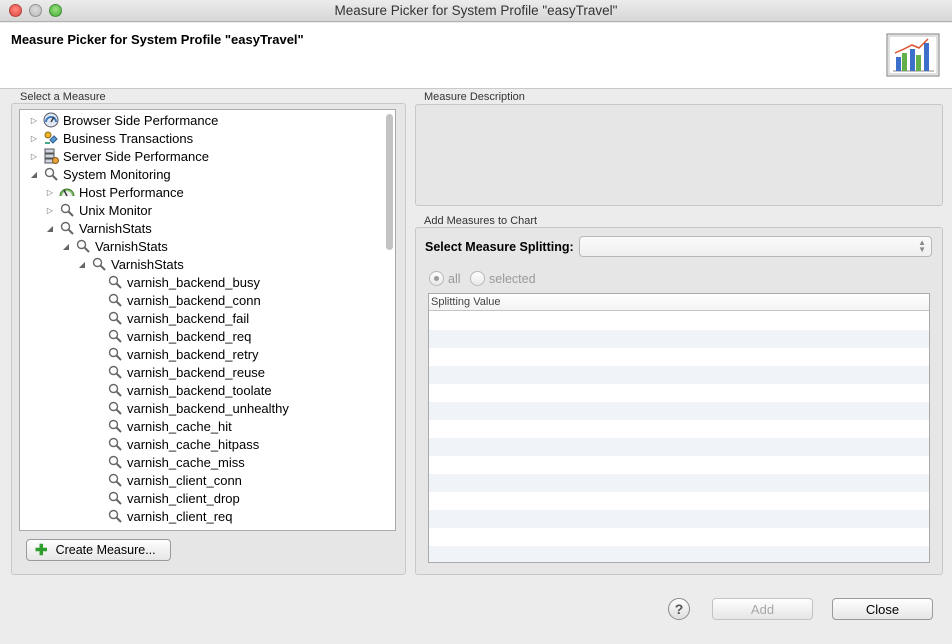  I want to click on tree-item: varnish_backend_req, so click(171, 336).